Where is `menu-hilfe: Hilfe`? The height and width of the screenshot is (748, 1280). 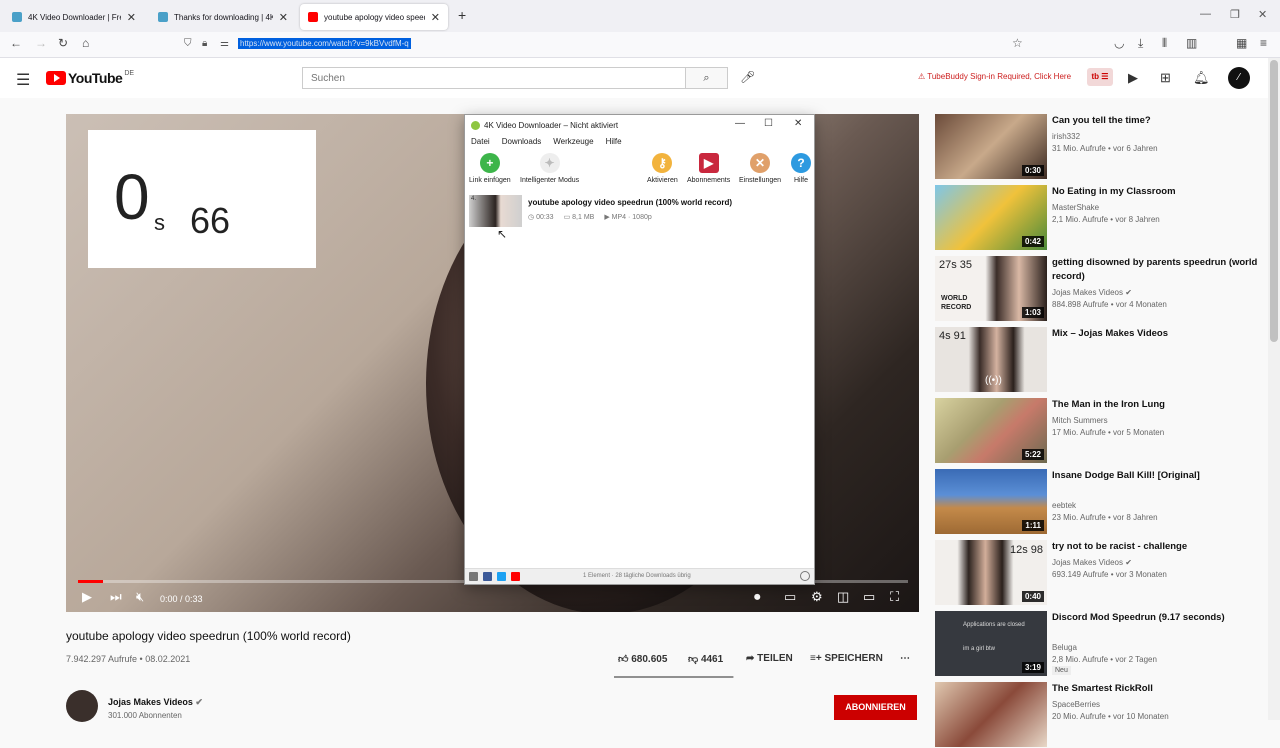
menu-hilfe: Hilfe is located at coordinates (614, 144).